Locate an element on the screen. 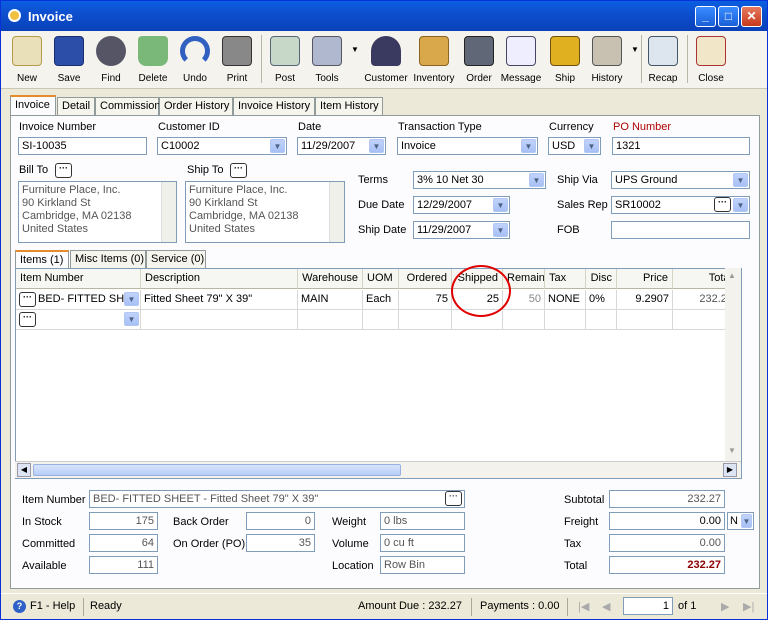 The height and width of the screenshot is (620, 768). close-window-button: ✕ is located at coordinates (751, 16).